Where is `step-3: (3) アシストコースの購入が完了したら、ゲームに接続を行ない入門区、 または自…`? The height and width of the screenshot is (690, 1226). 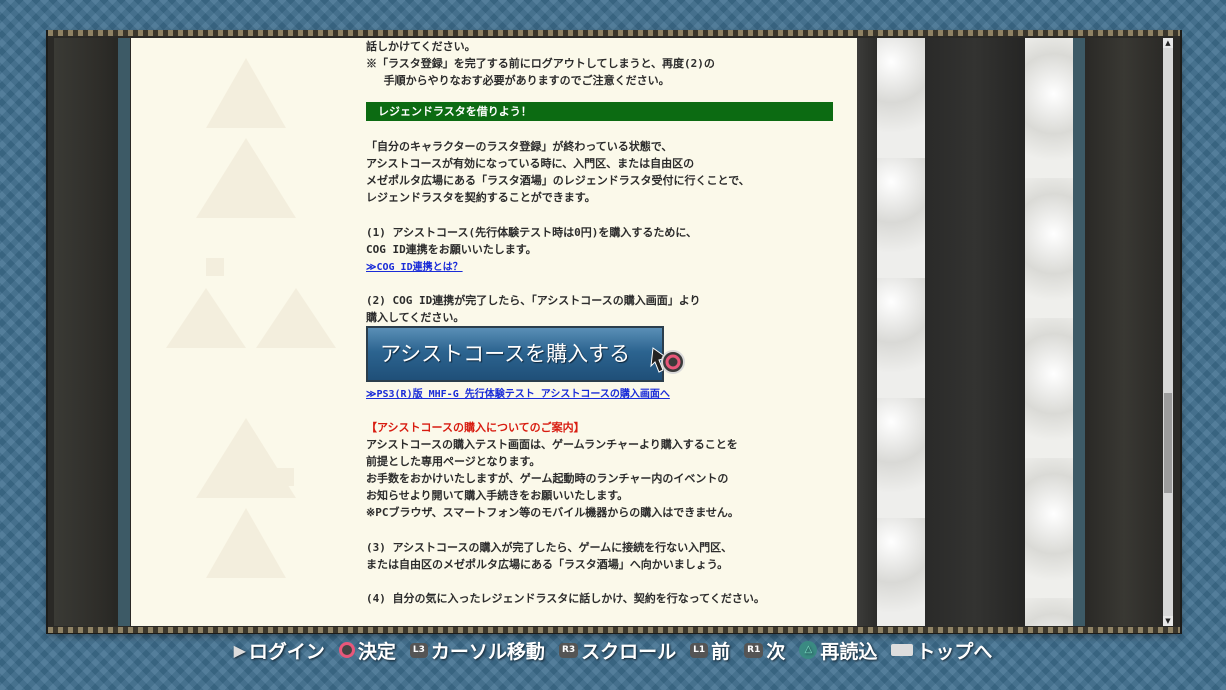
step-3: (3) アシストコースの購入が完了したら、ゲームに接続を行ない入門区、 または自… is located at coordinates (606, 556).